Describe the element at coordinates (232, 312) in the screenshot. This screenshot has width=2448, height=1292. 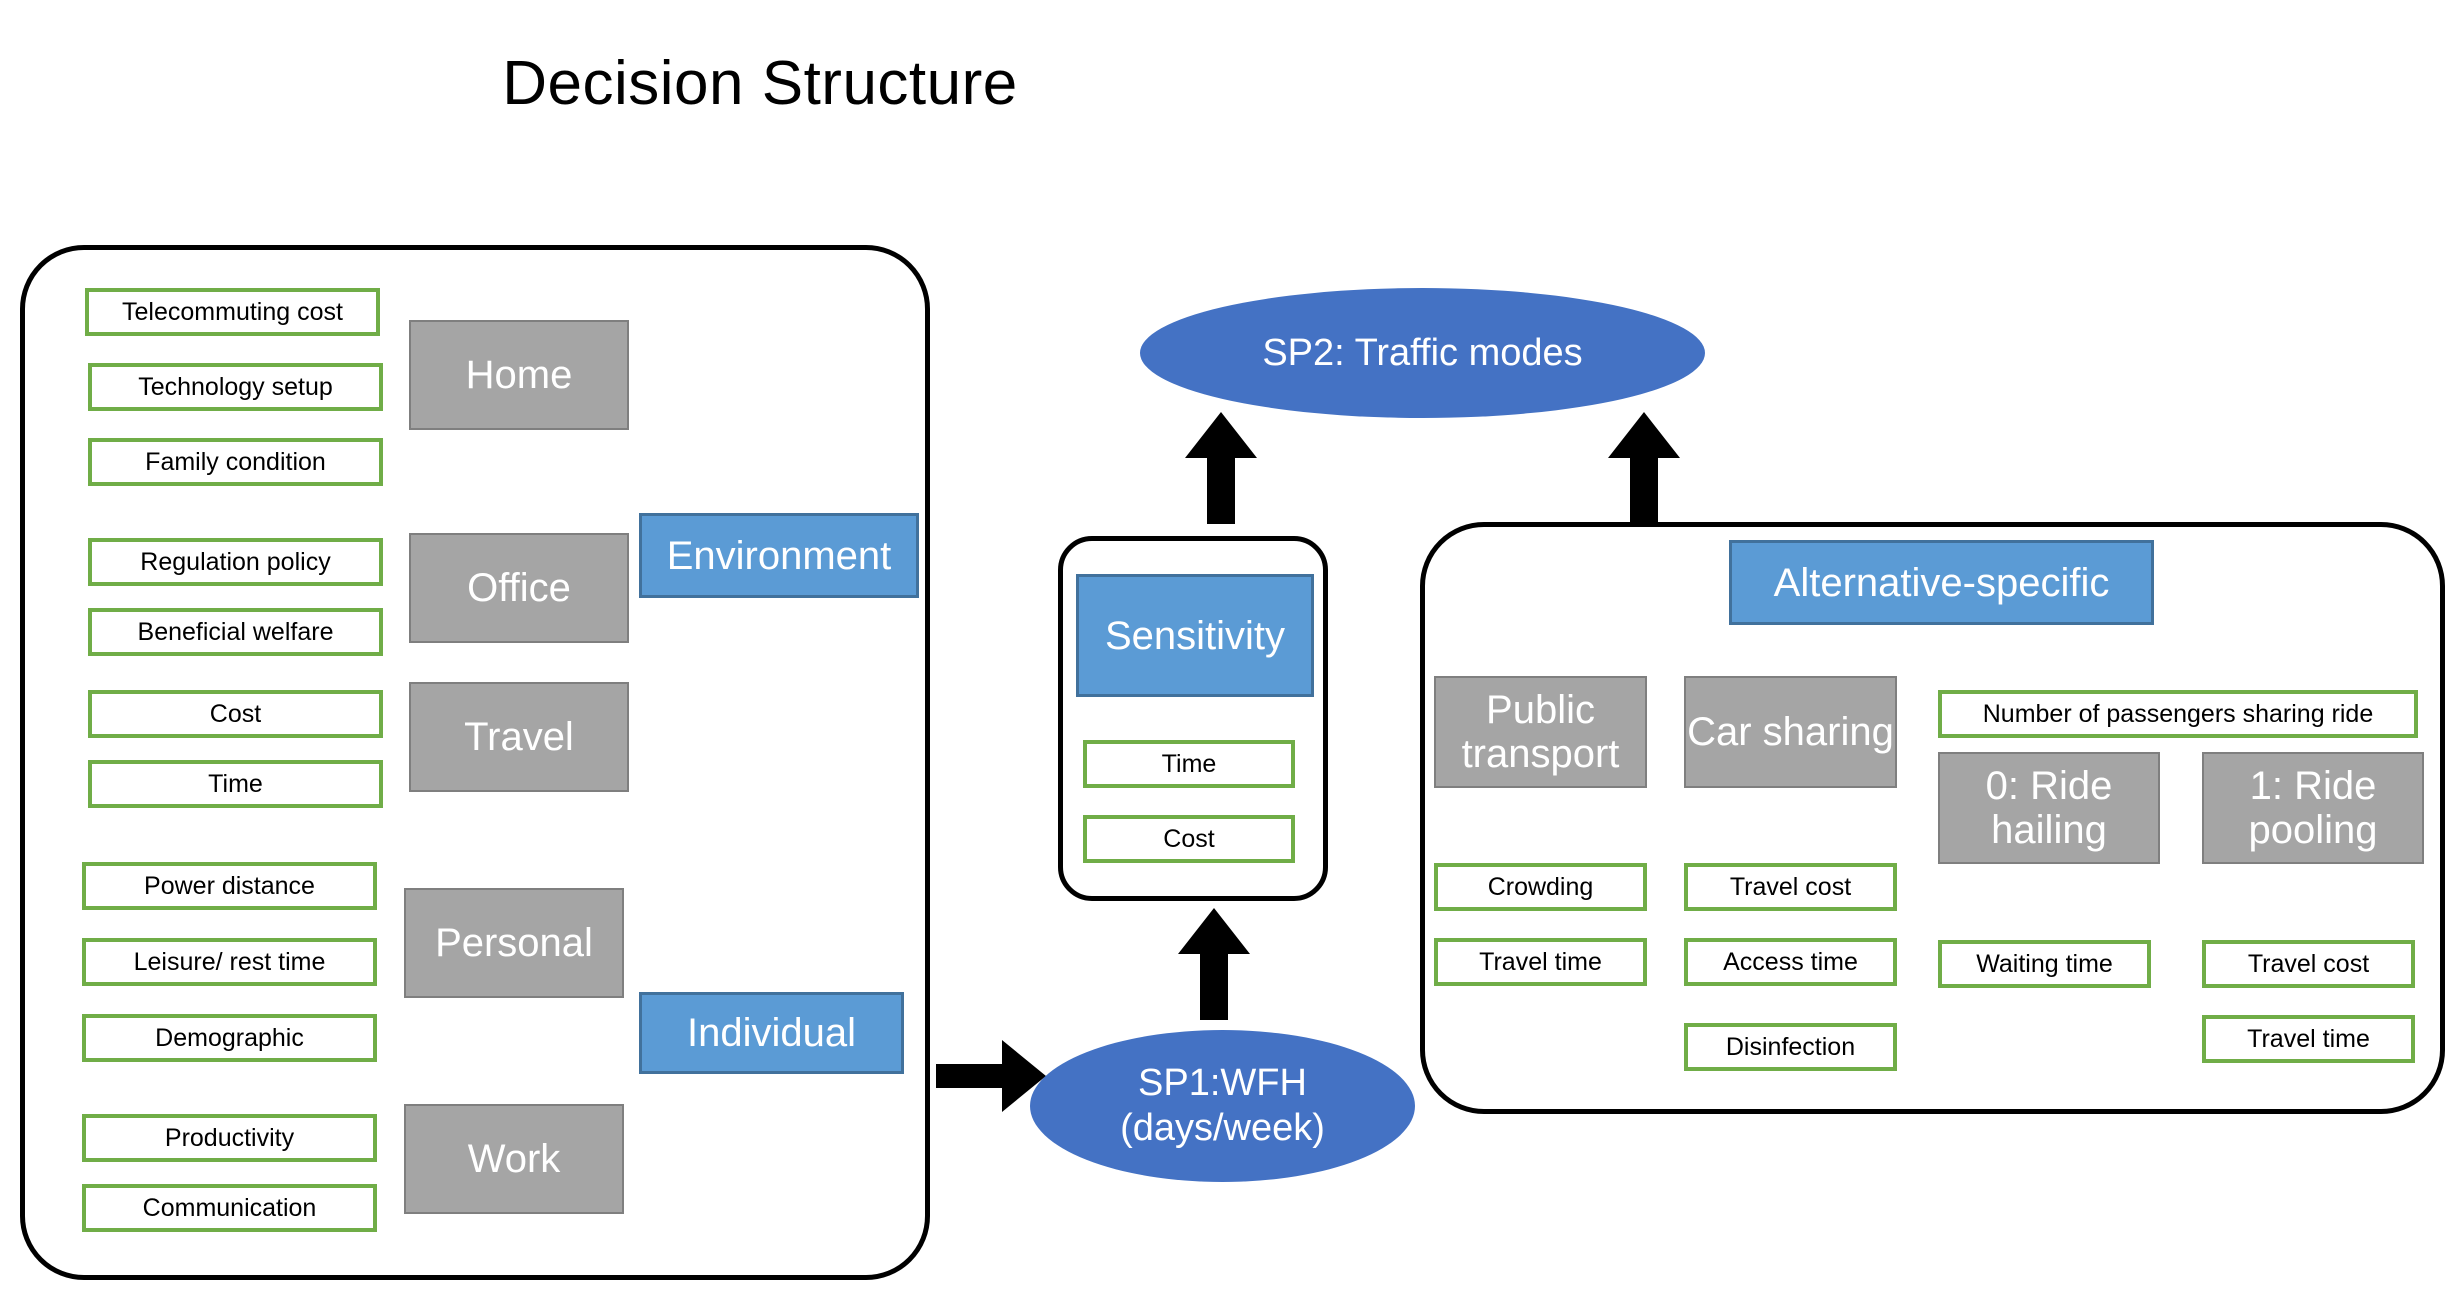
I see `leaf-telecommuting-cost: Telecommuting cost` at that location.